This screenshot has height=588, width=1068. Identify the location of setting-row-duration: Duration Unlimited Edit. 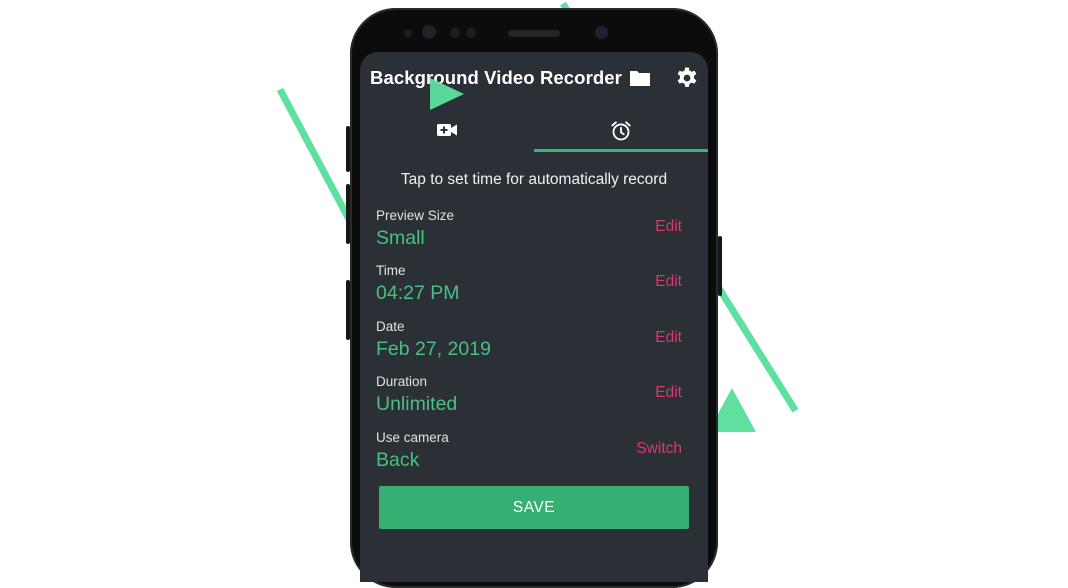
(529, 399).